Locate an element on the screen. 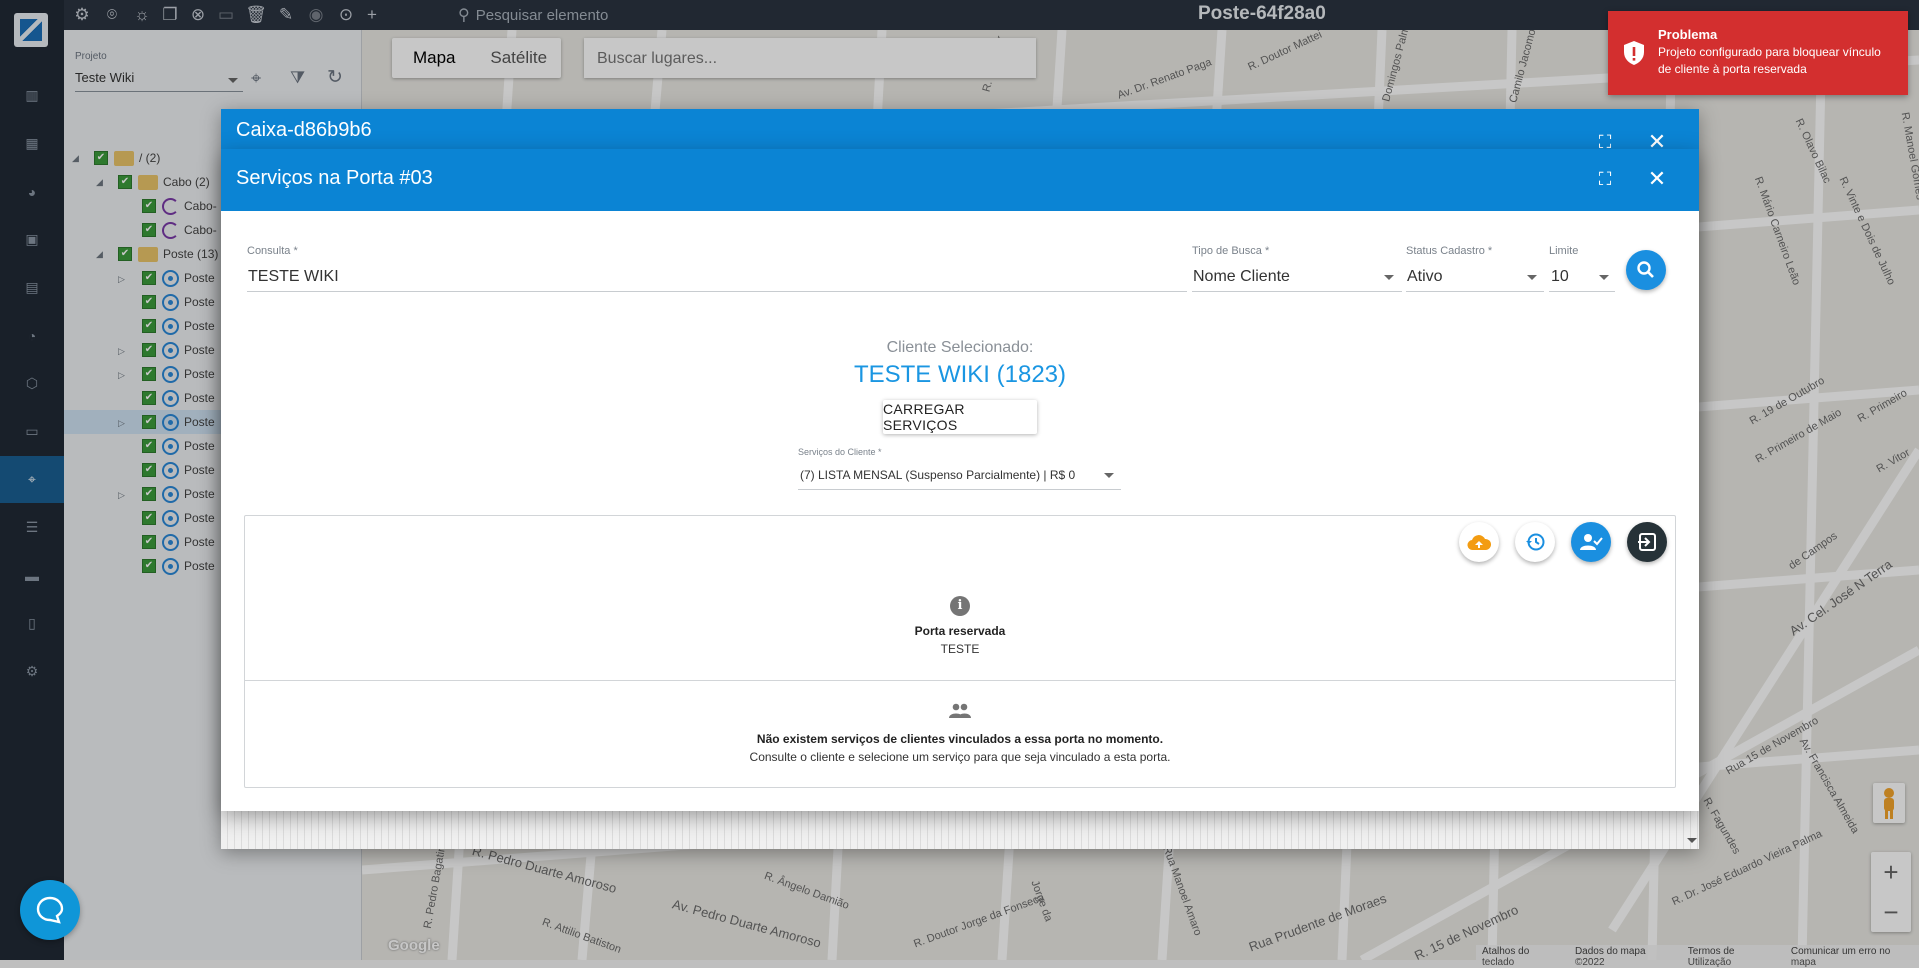  history-icon is located at coordinates (1535, 542).